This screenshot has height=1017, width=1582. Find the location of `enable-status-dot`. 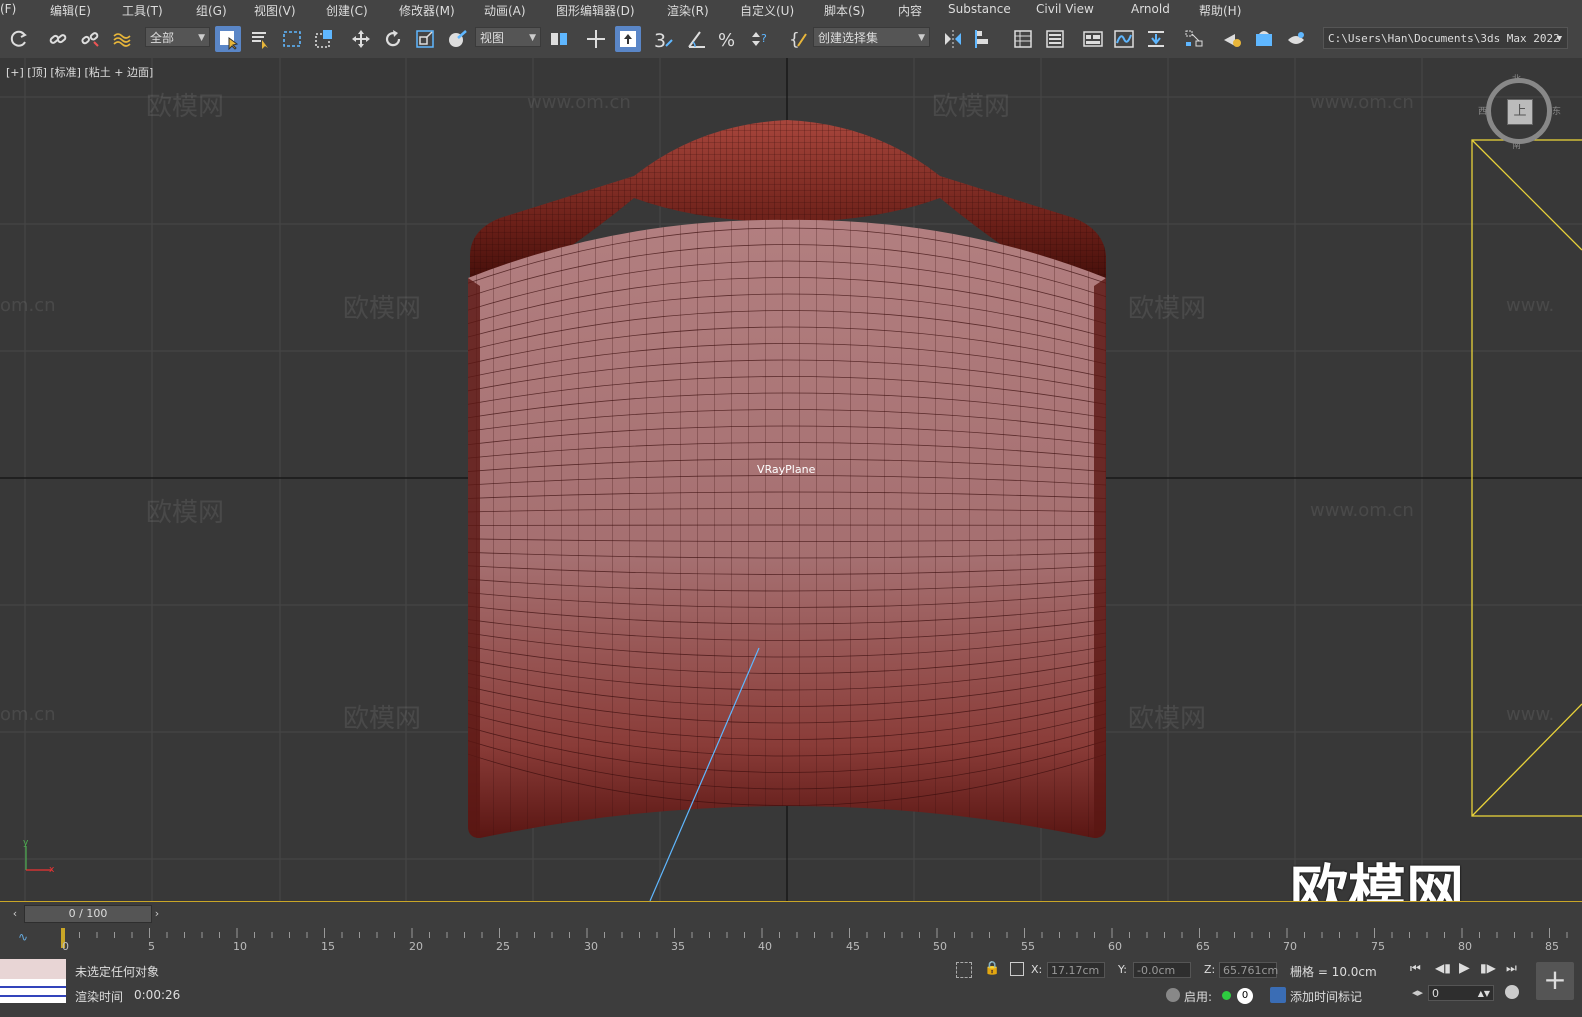

enable-status-dot is located at coordinates (1226, 995).